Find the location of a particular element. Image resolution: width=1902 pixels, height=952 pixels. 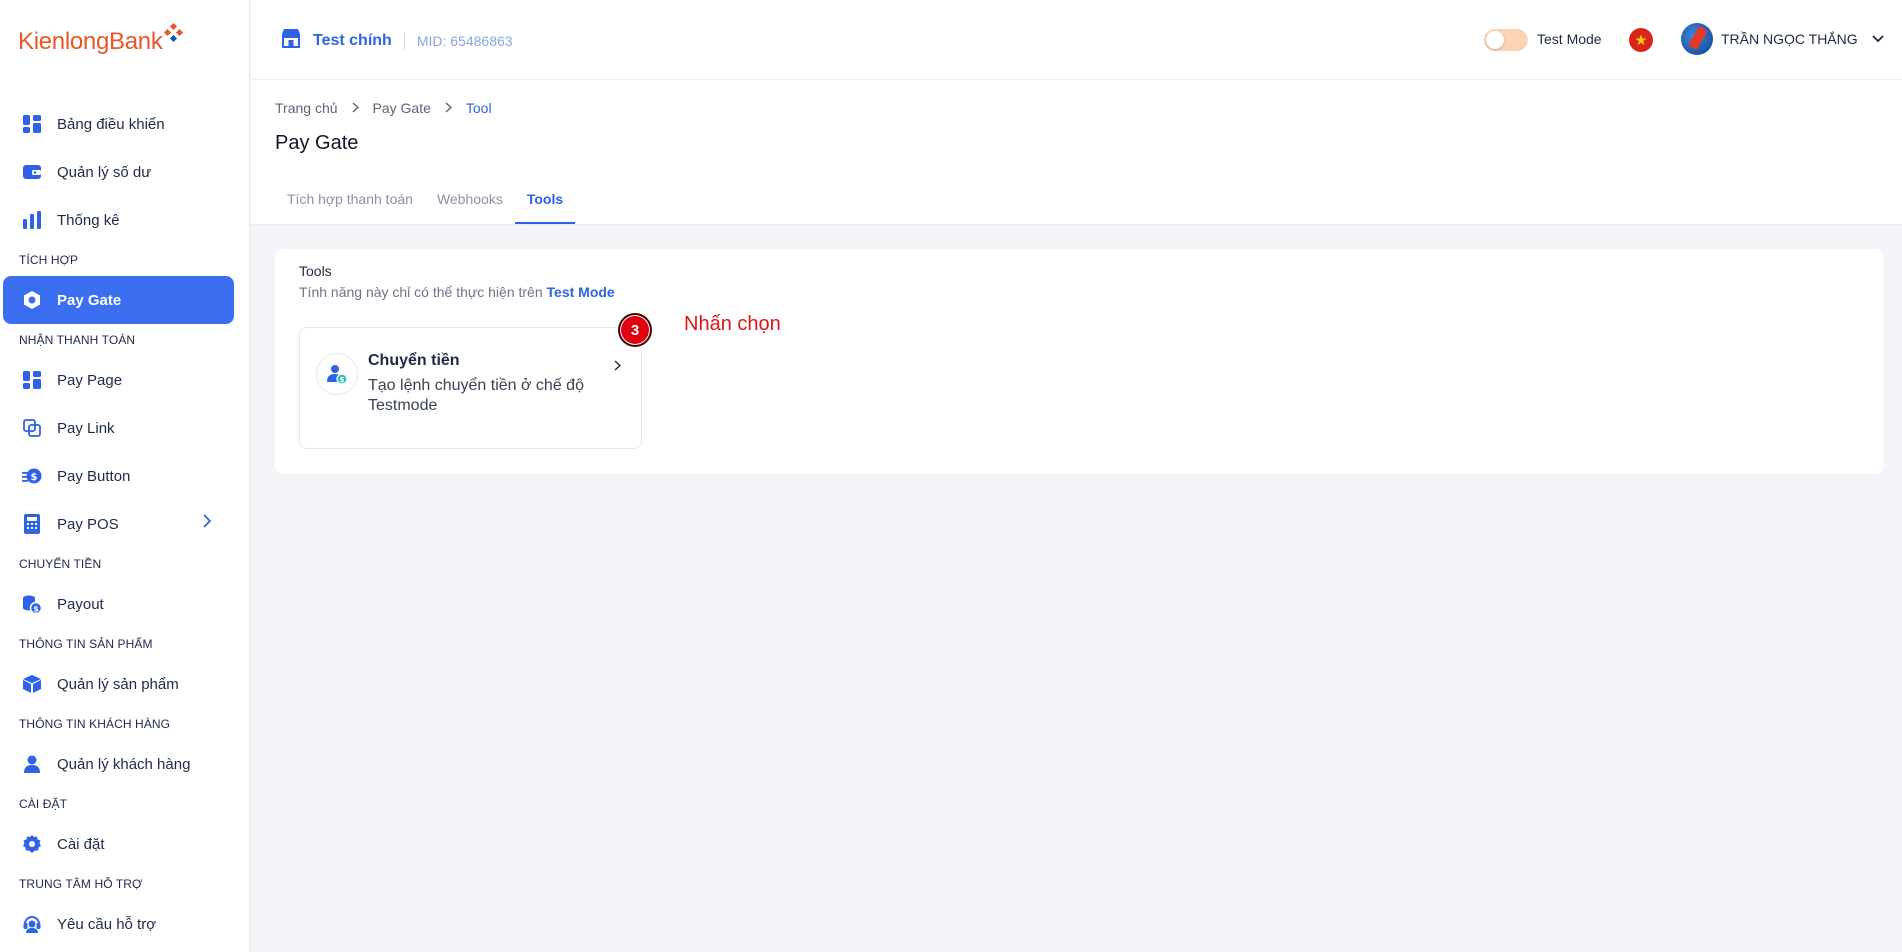

user-menu: TRẦN NGỌC THẮNG is located at coordinates (1782, 39).